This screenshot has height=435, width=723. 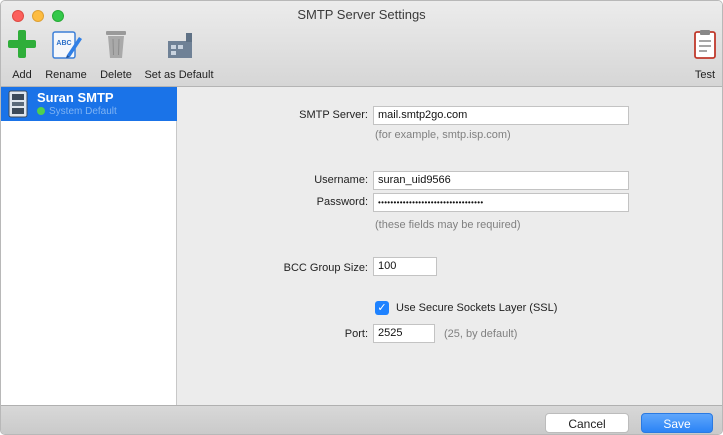 I want to click on username-label: Username:, so click(x=341, y=180).